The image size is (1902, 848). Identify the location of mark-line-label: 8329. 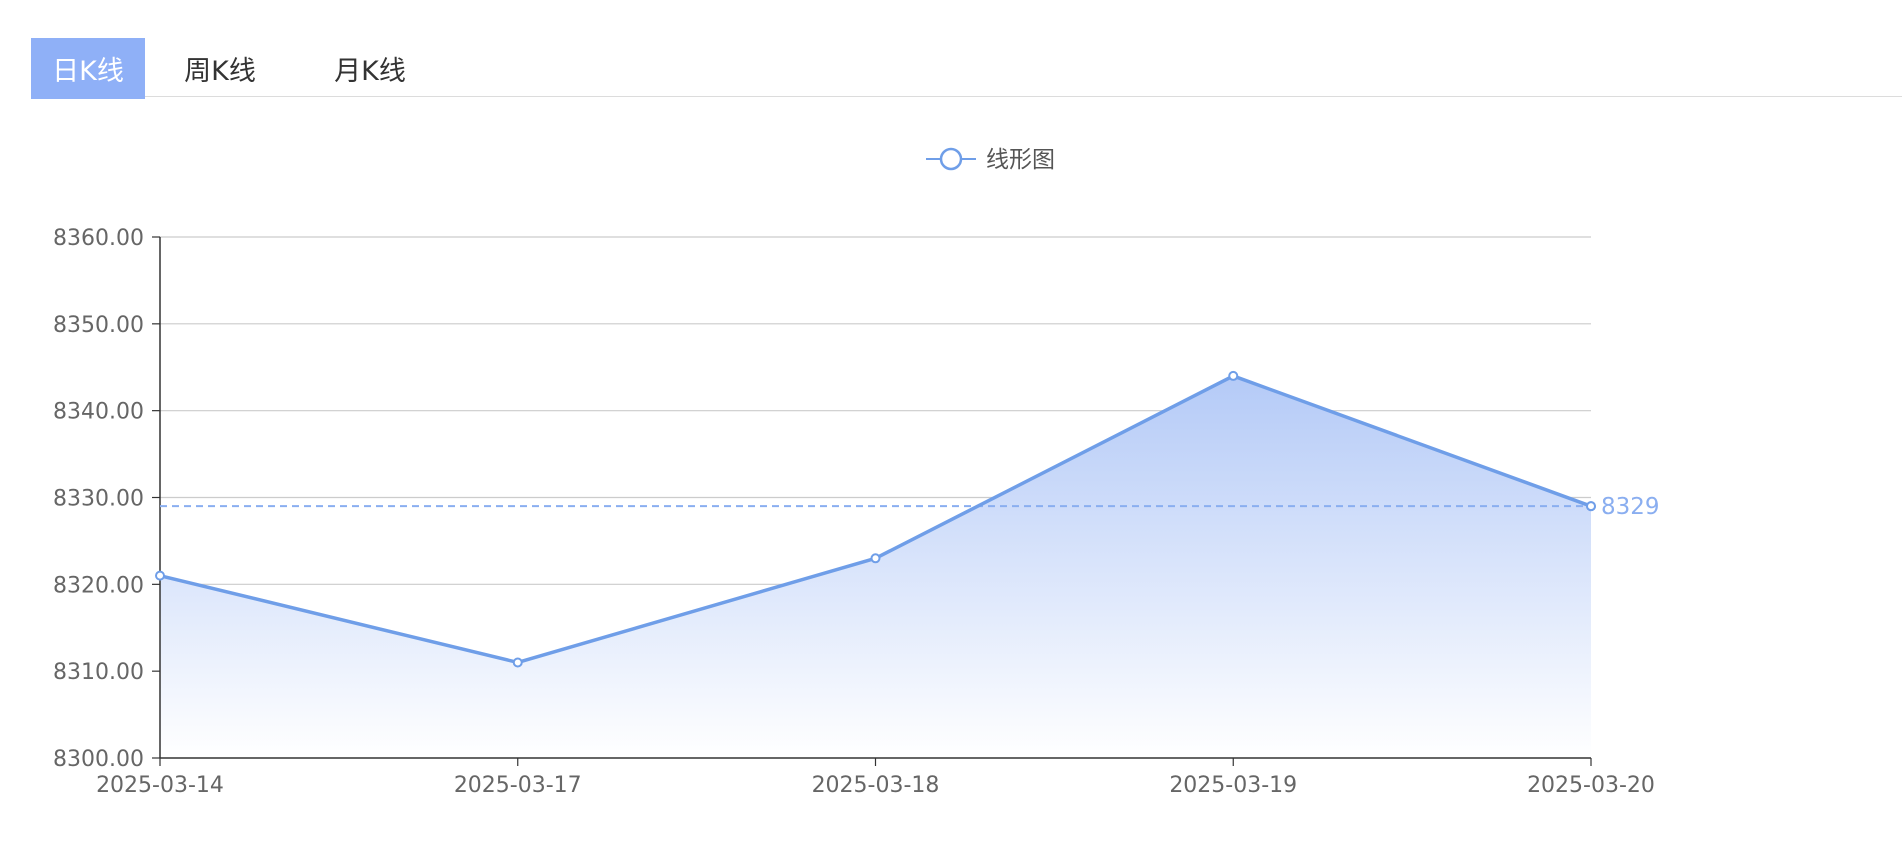
(1630, 507).